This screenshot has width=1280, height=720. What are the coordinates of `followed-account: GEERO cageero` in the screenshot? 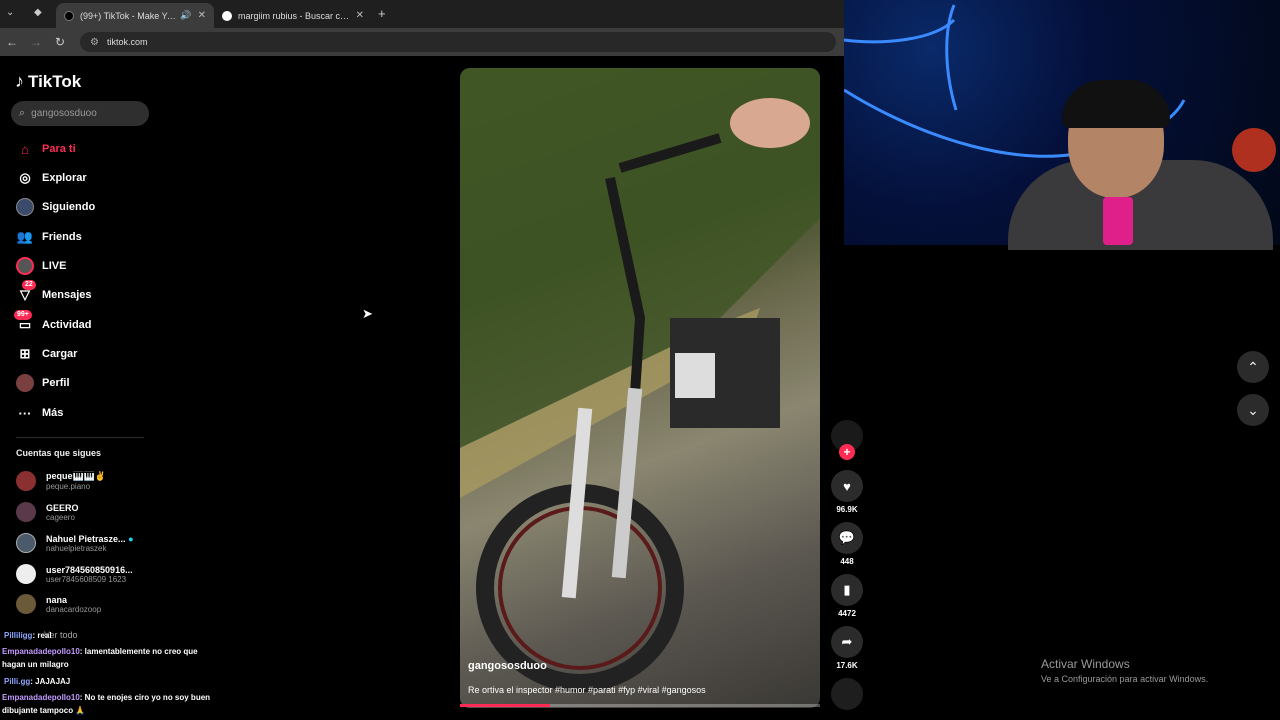 It's located at (47, 512).